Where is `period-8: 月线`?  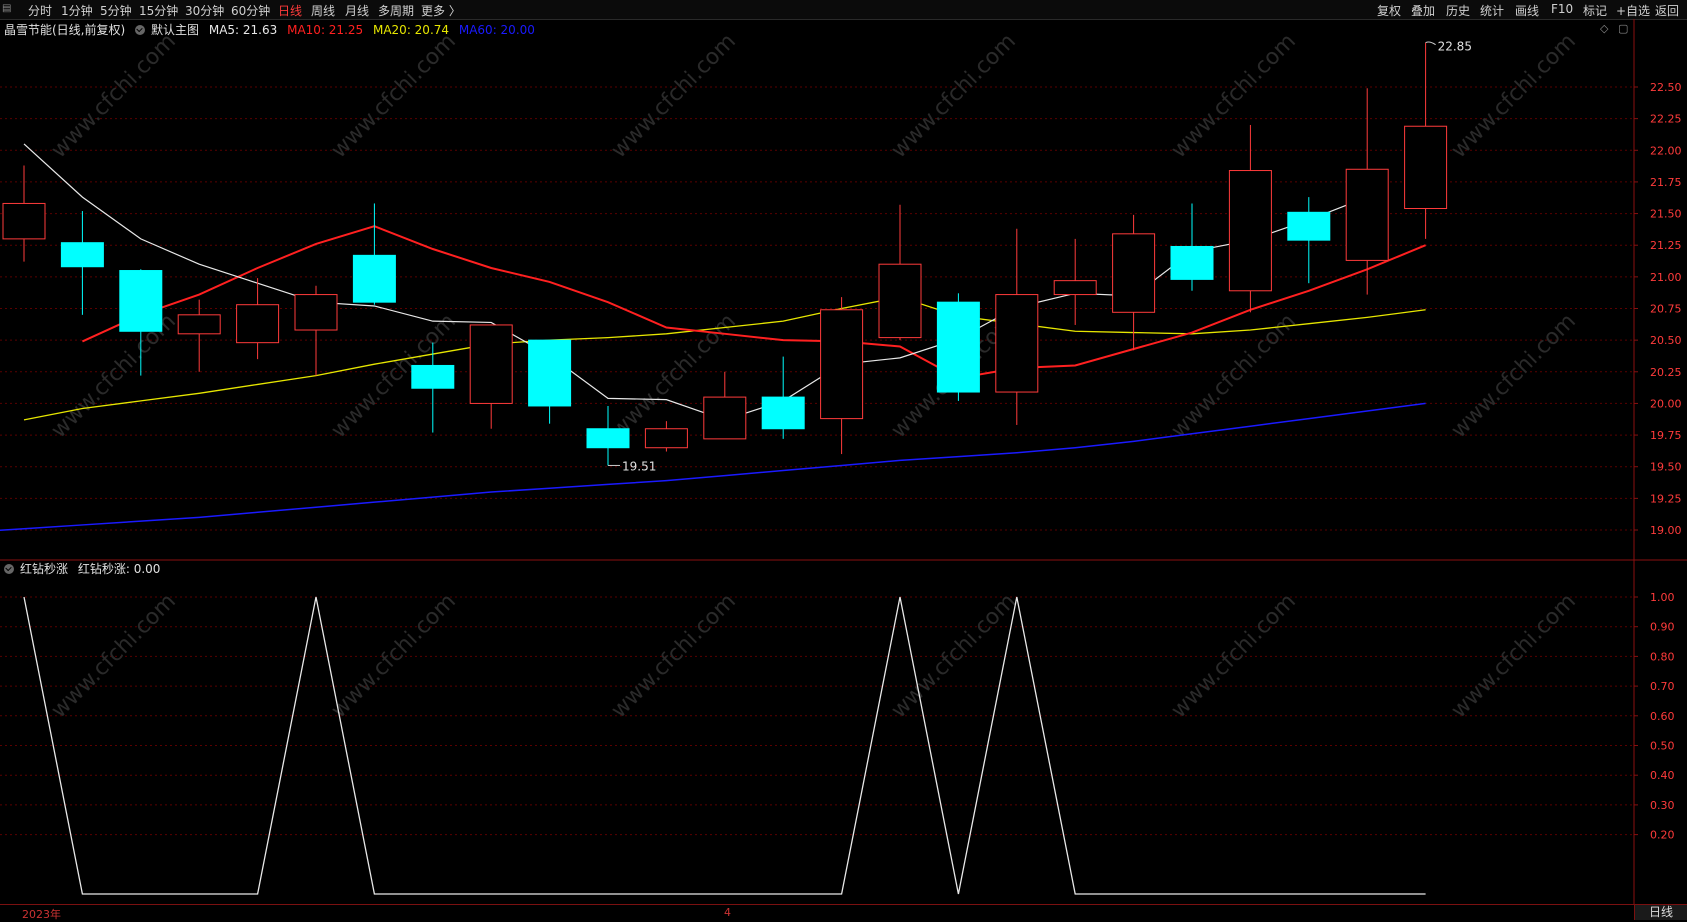
period-8: 月线 is located at coordinates (357, 10).